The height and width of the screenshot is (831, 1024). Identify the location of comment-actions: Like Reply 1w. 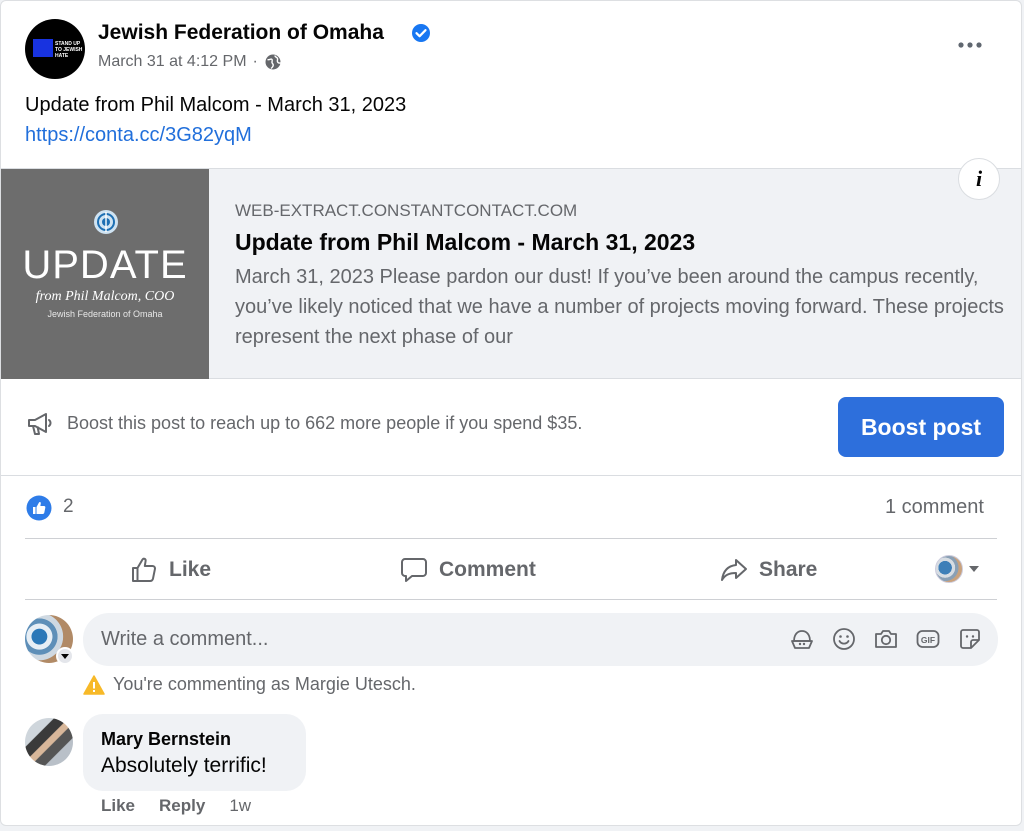
(176, 806).